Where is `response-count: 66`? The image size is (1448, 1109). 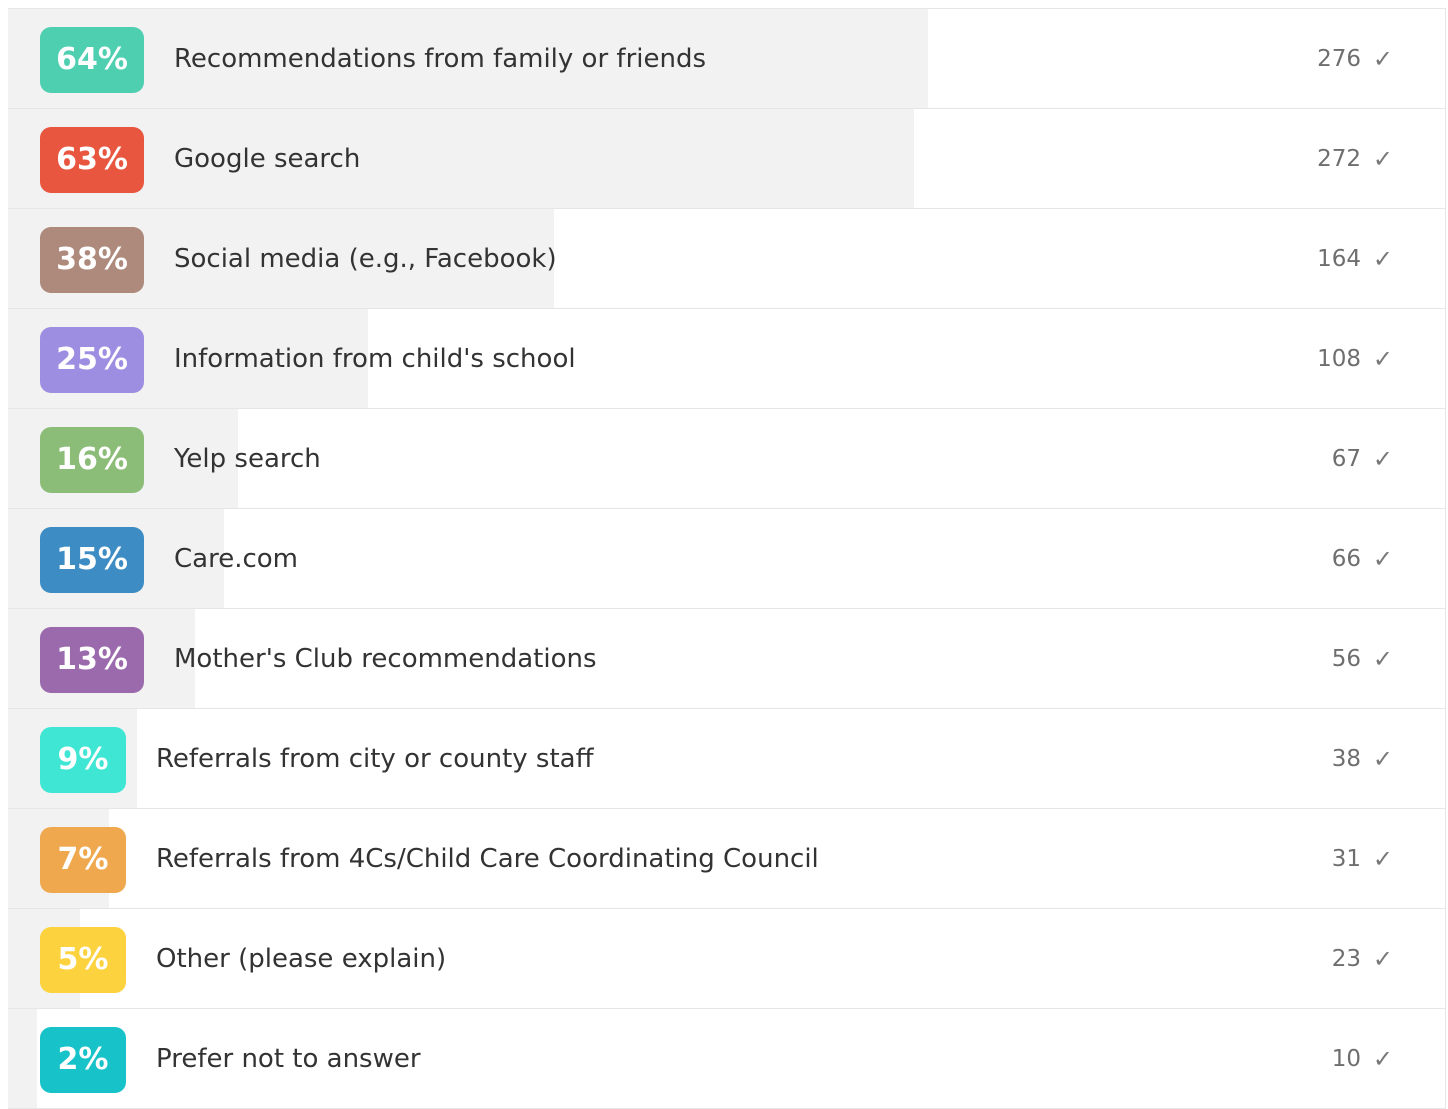
response-count: 66 is located at coordinates (1346, 559).